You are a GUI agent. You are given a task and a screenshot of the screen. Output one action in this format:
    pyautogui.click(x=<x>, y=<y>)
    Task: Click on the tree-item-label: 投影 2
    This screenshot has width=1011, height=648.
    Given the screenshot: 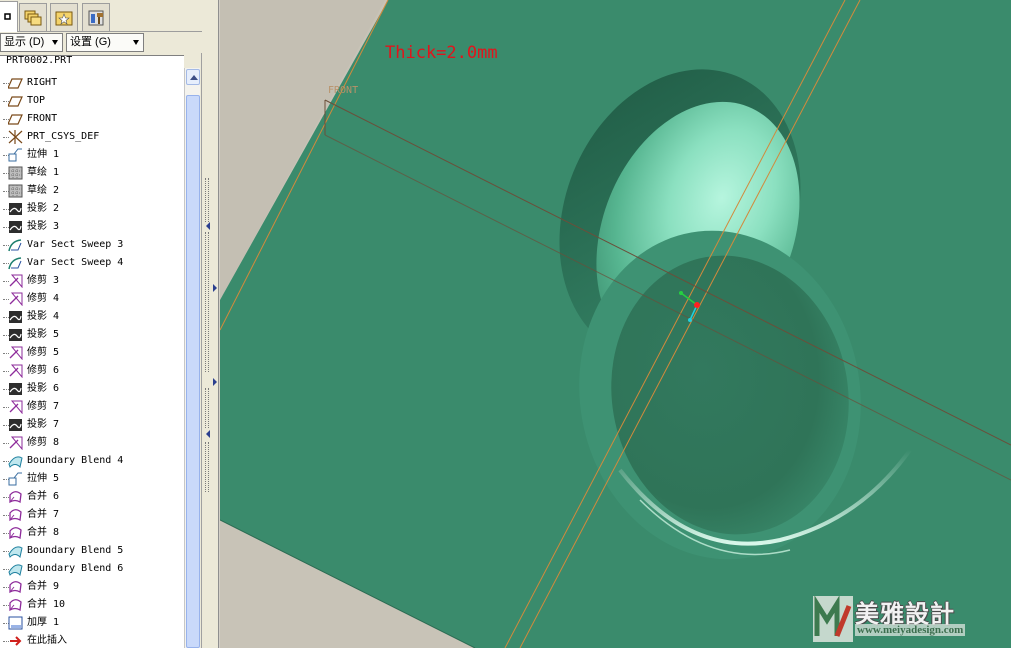 What is the action you would take?
    pyautogui.click(x=43, y=208)
    